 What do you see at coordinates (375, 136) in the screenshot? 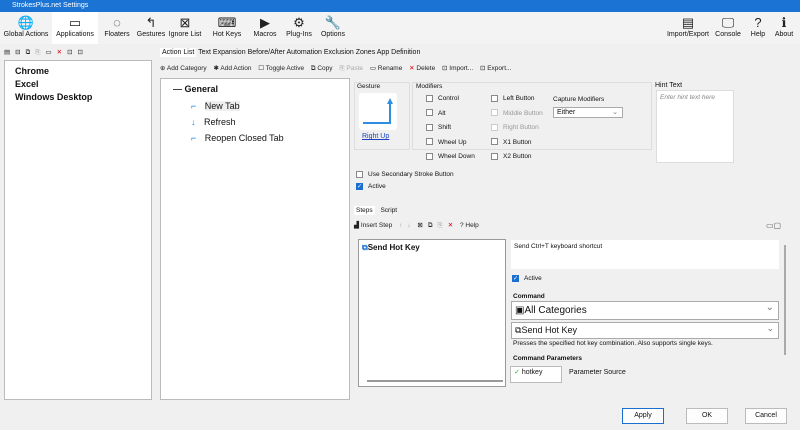
I see `gesture-link: Right Up` at bounding box center [375, 136].